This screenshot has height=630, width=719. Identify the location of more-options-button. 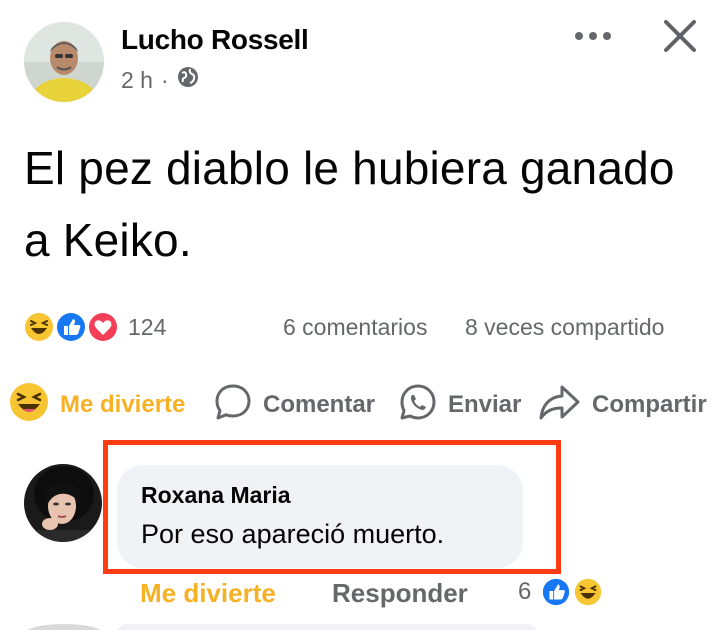
(593, 38).